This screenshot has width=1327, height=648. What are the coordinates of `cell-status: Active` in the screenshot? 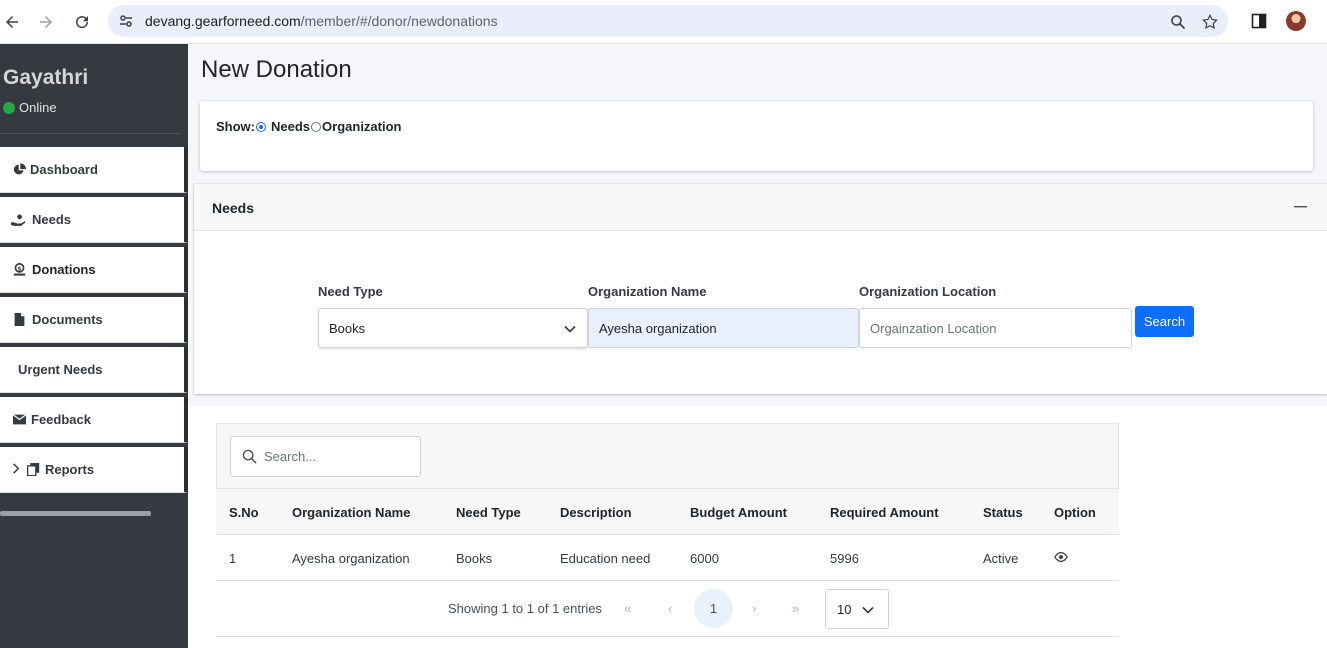 It's located at (1001, 558).